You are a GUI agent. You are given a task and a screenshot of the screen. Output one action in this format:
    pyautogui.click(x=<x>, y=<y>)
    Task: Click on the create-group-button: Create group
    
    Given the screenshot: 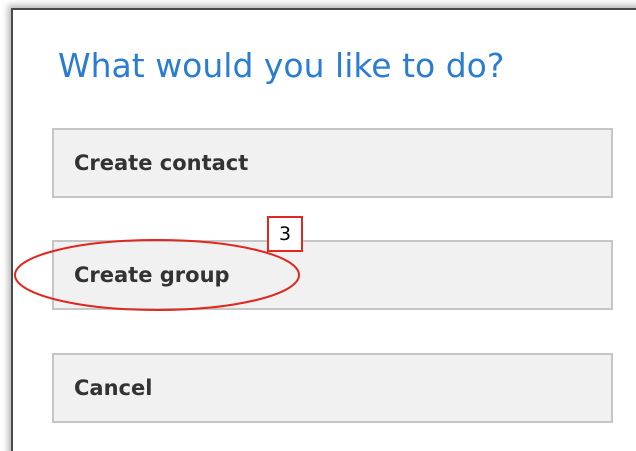 What is the action you would take?
    pyautogui.click(x=332, y=275)
    